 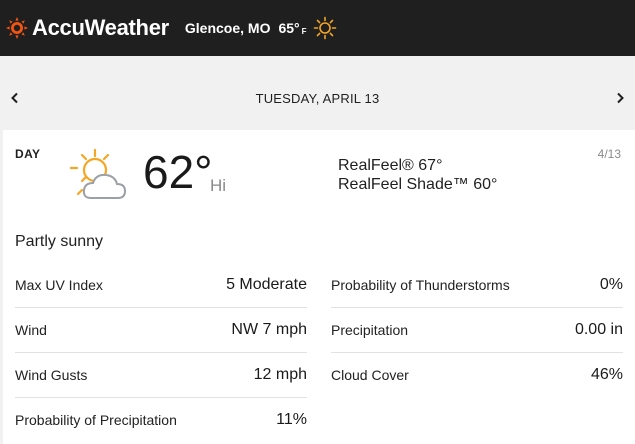 What do you see at coordinates (266, 284) in the screenshot?
I see `detail-value: 5 Moderate` at bounding box center [266, 284].